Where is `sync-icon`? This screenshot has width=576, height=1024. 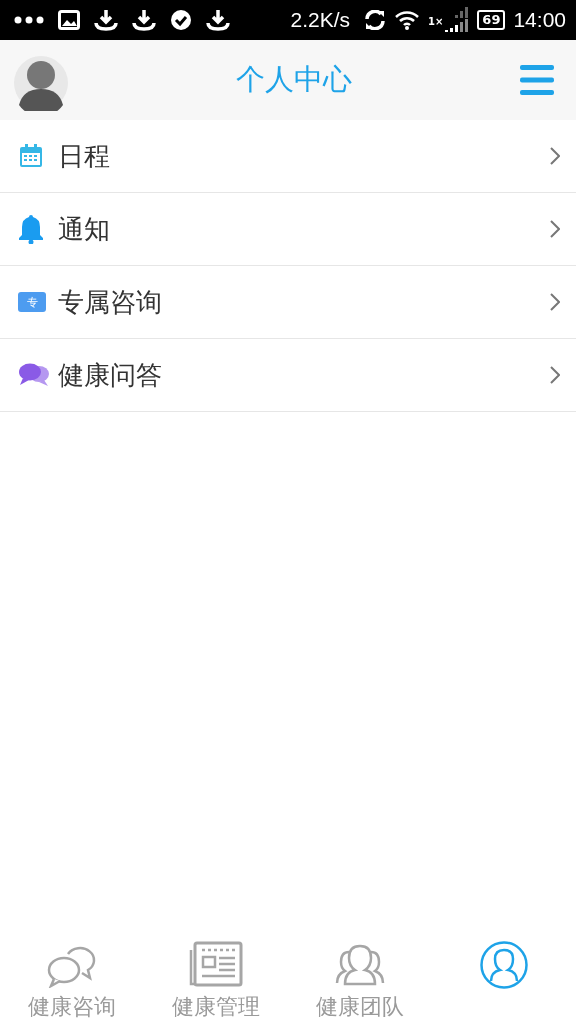 sync-icon is located at coordinates (375, 20).